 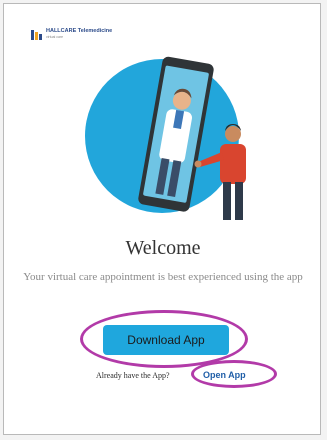 What do you see at coordinates (224, 375) in the screenshot?
I see `open-app-link: Open App` at bounding box center [224, 375].